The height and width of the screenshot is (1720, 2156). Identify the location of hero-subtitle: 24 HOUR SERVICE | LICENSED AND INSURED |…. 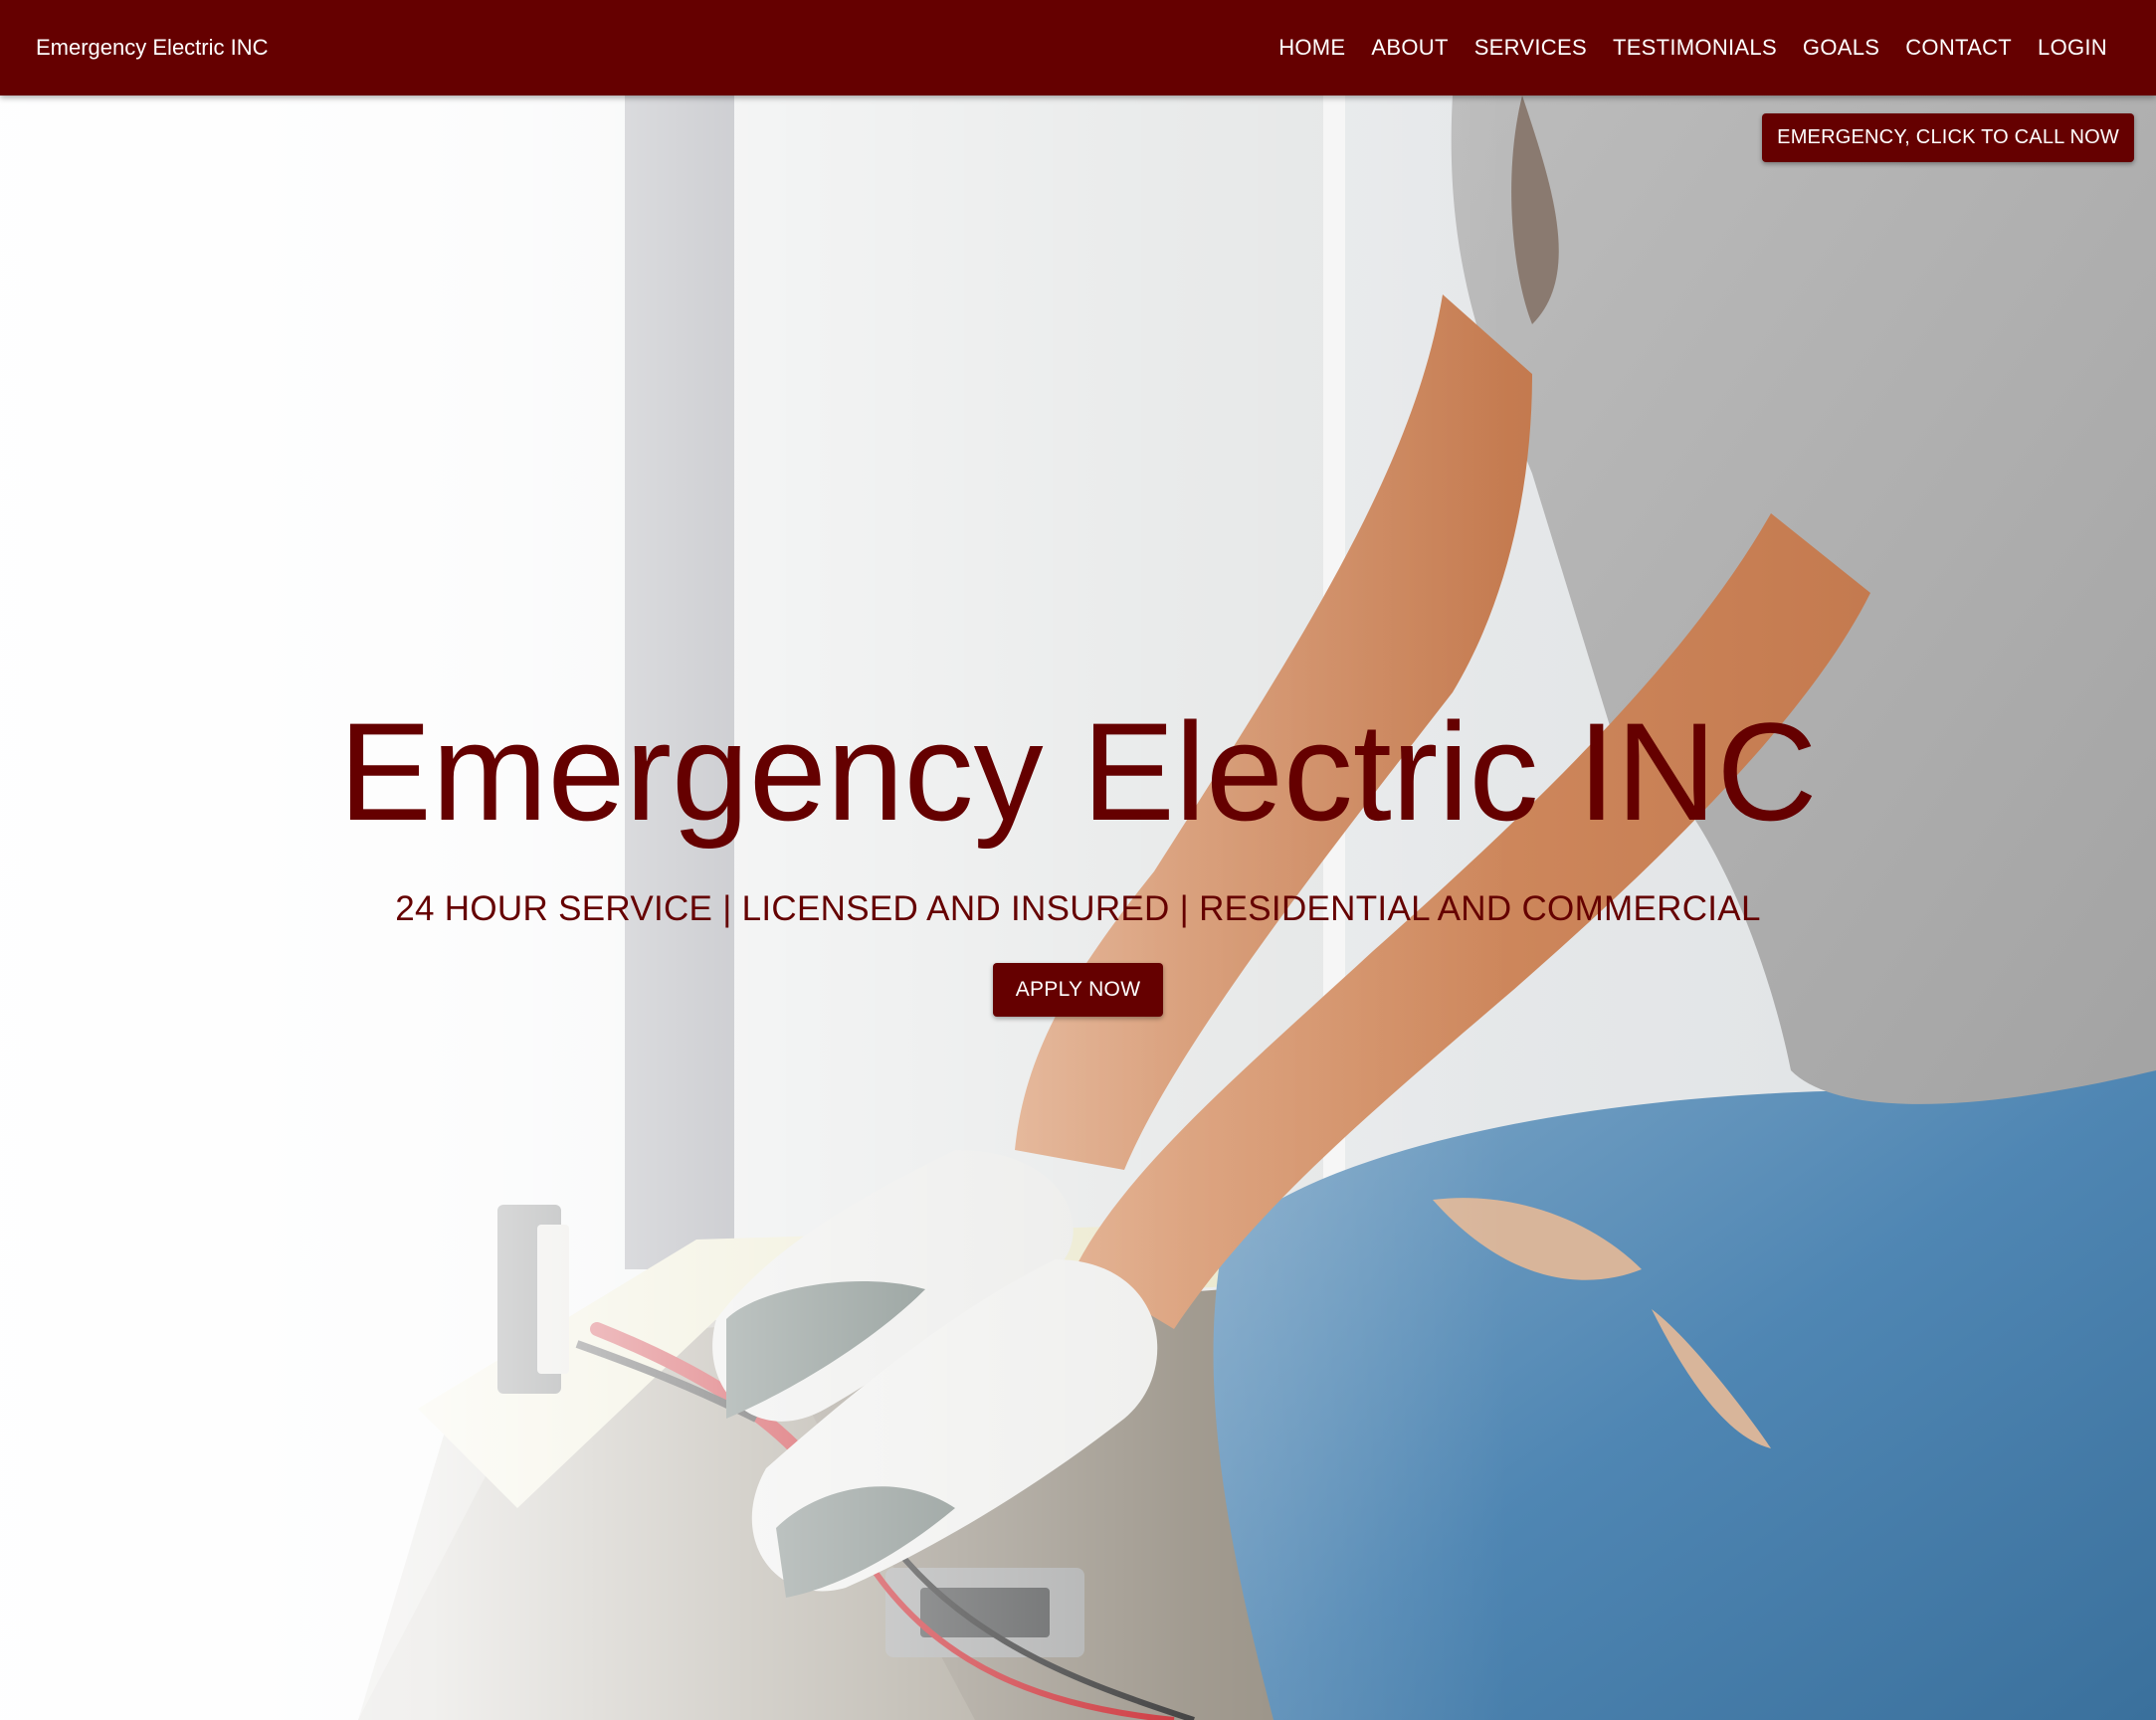
(1078, 908).